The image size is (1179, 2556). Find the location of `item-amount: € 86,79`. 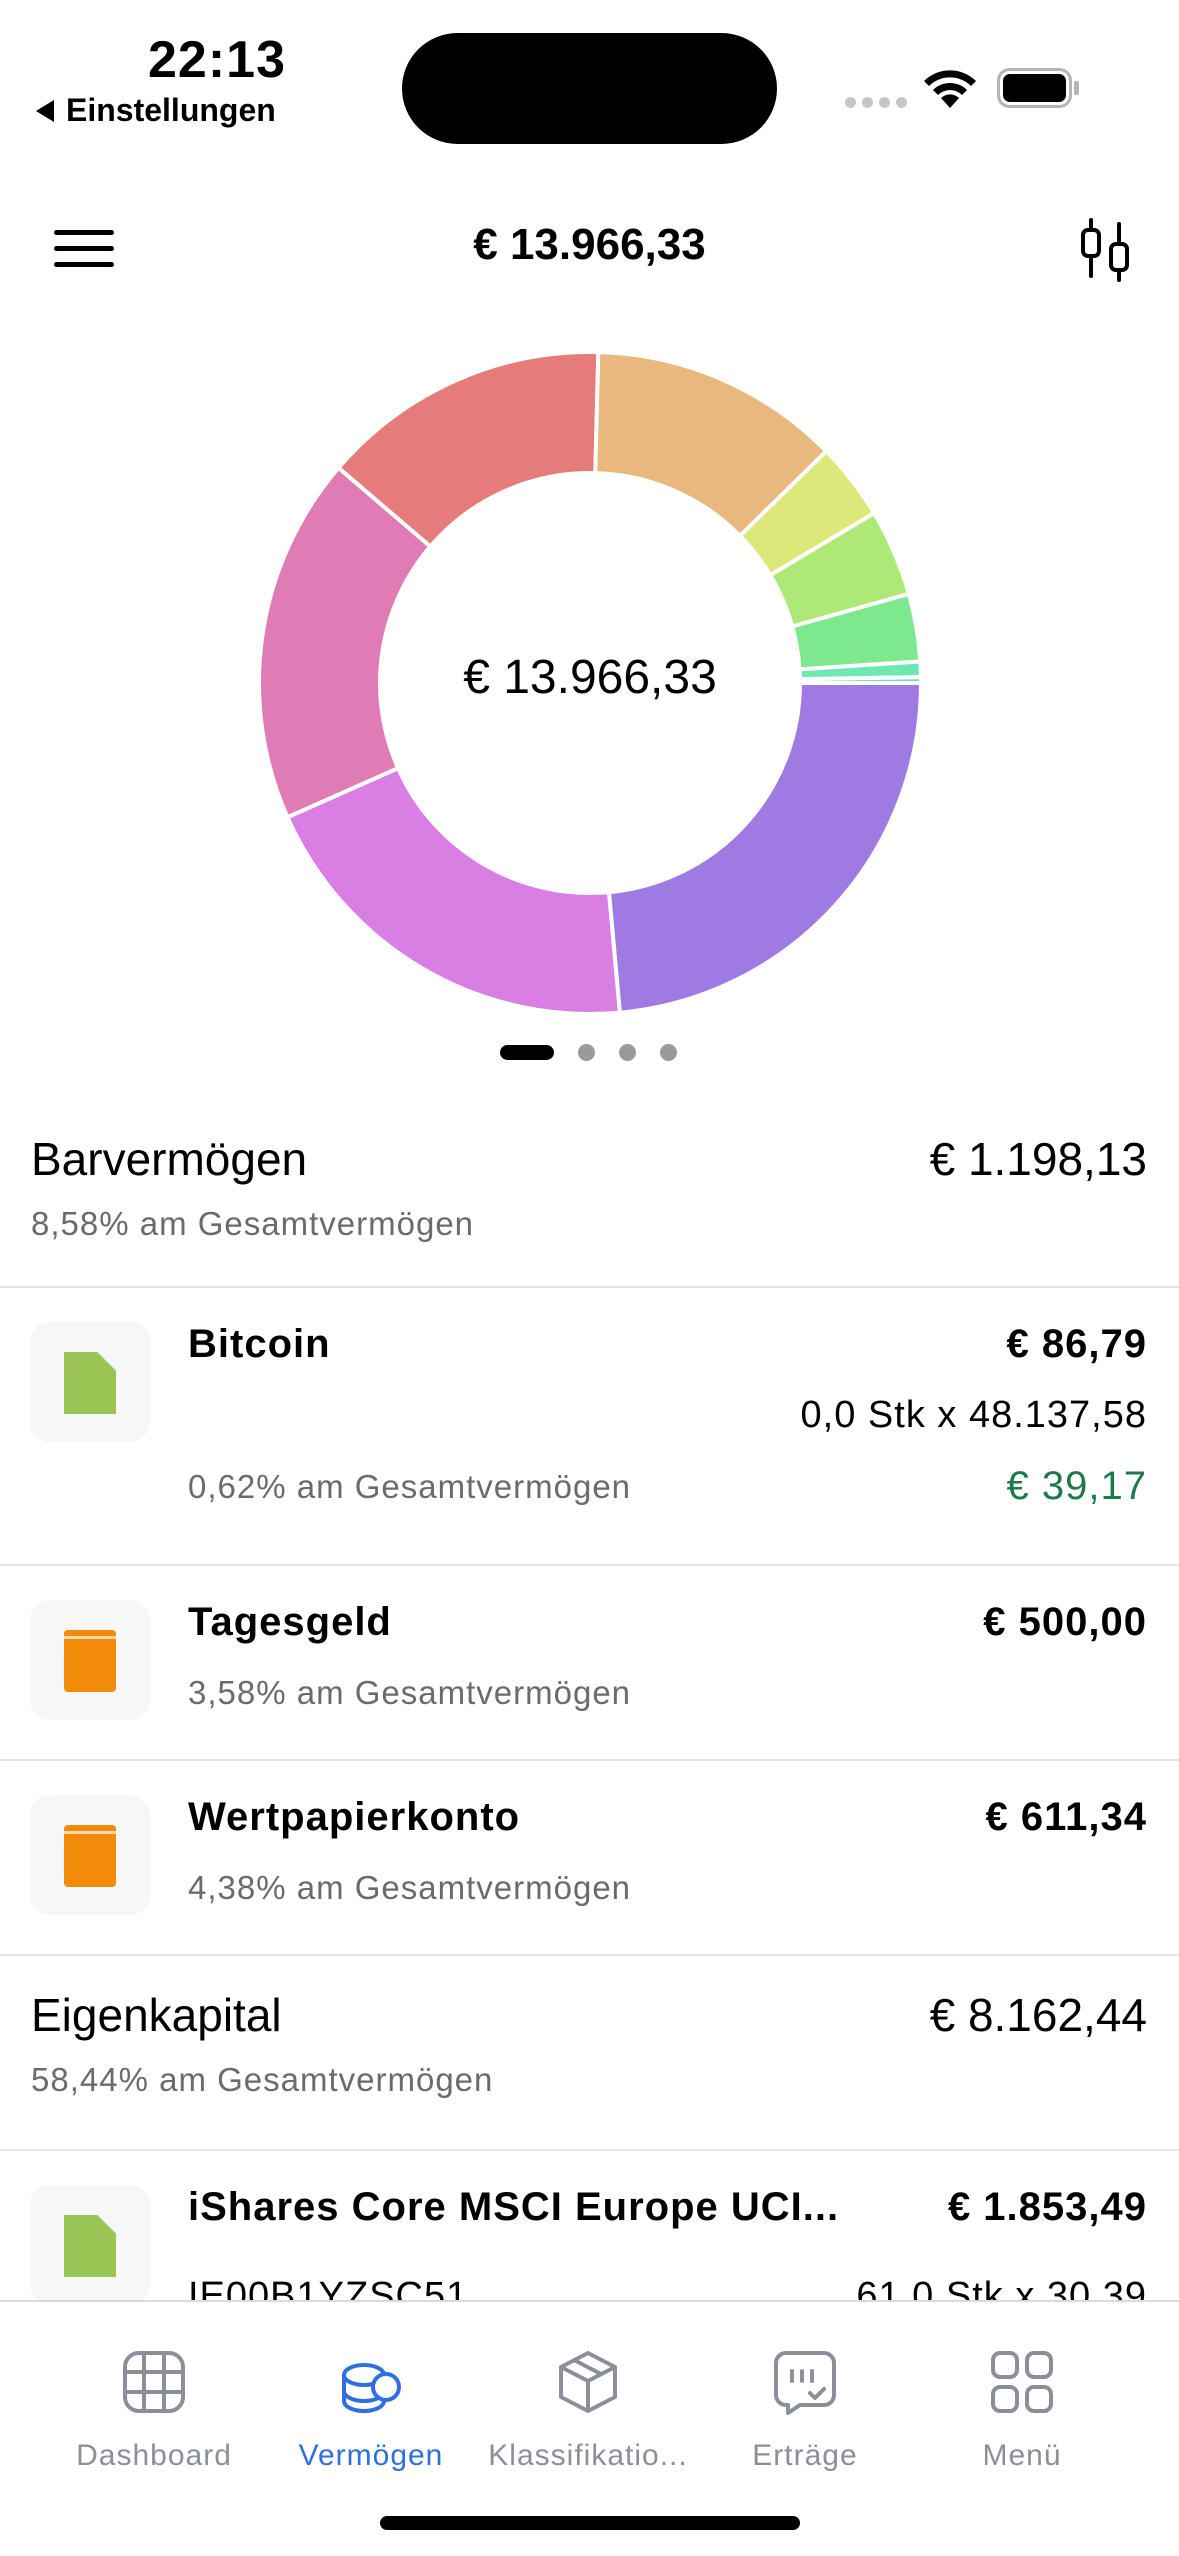

item-amount: € 86,79 is located at coordinates (1076, 1344).